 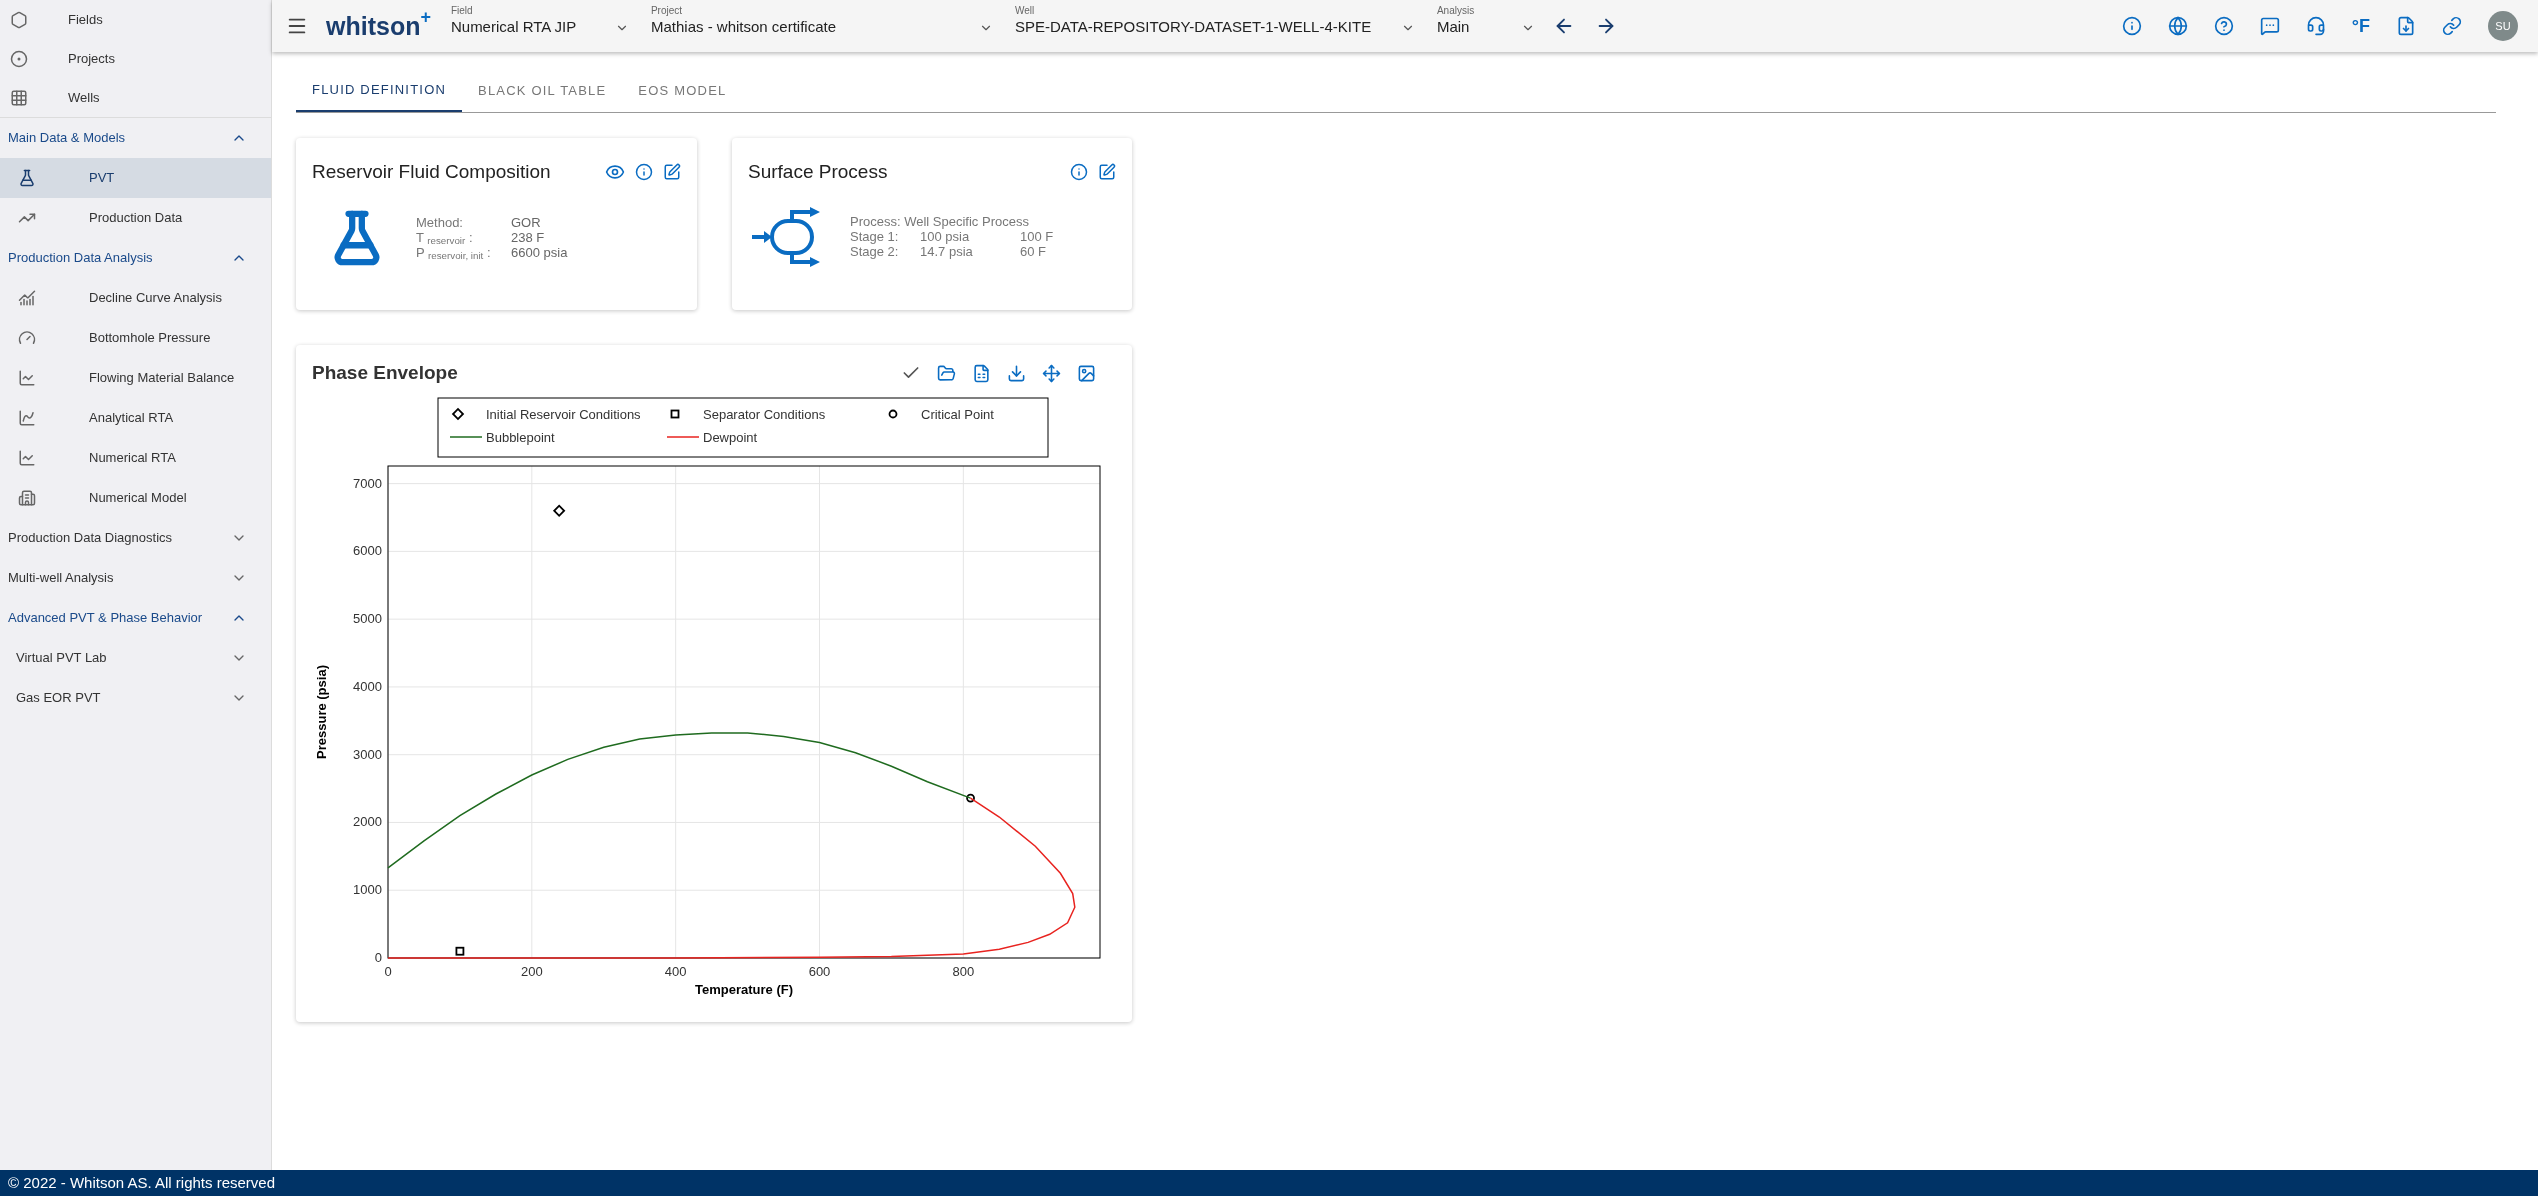 I want to click on tick-label: 400, so click(x=675, y=971).